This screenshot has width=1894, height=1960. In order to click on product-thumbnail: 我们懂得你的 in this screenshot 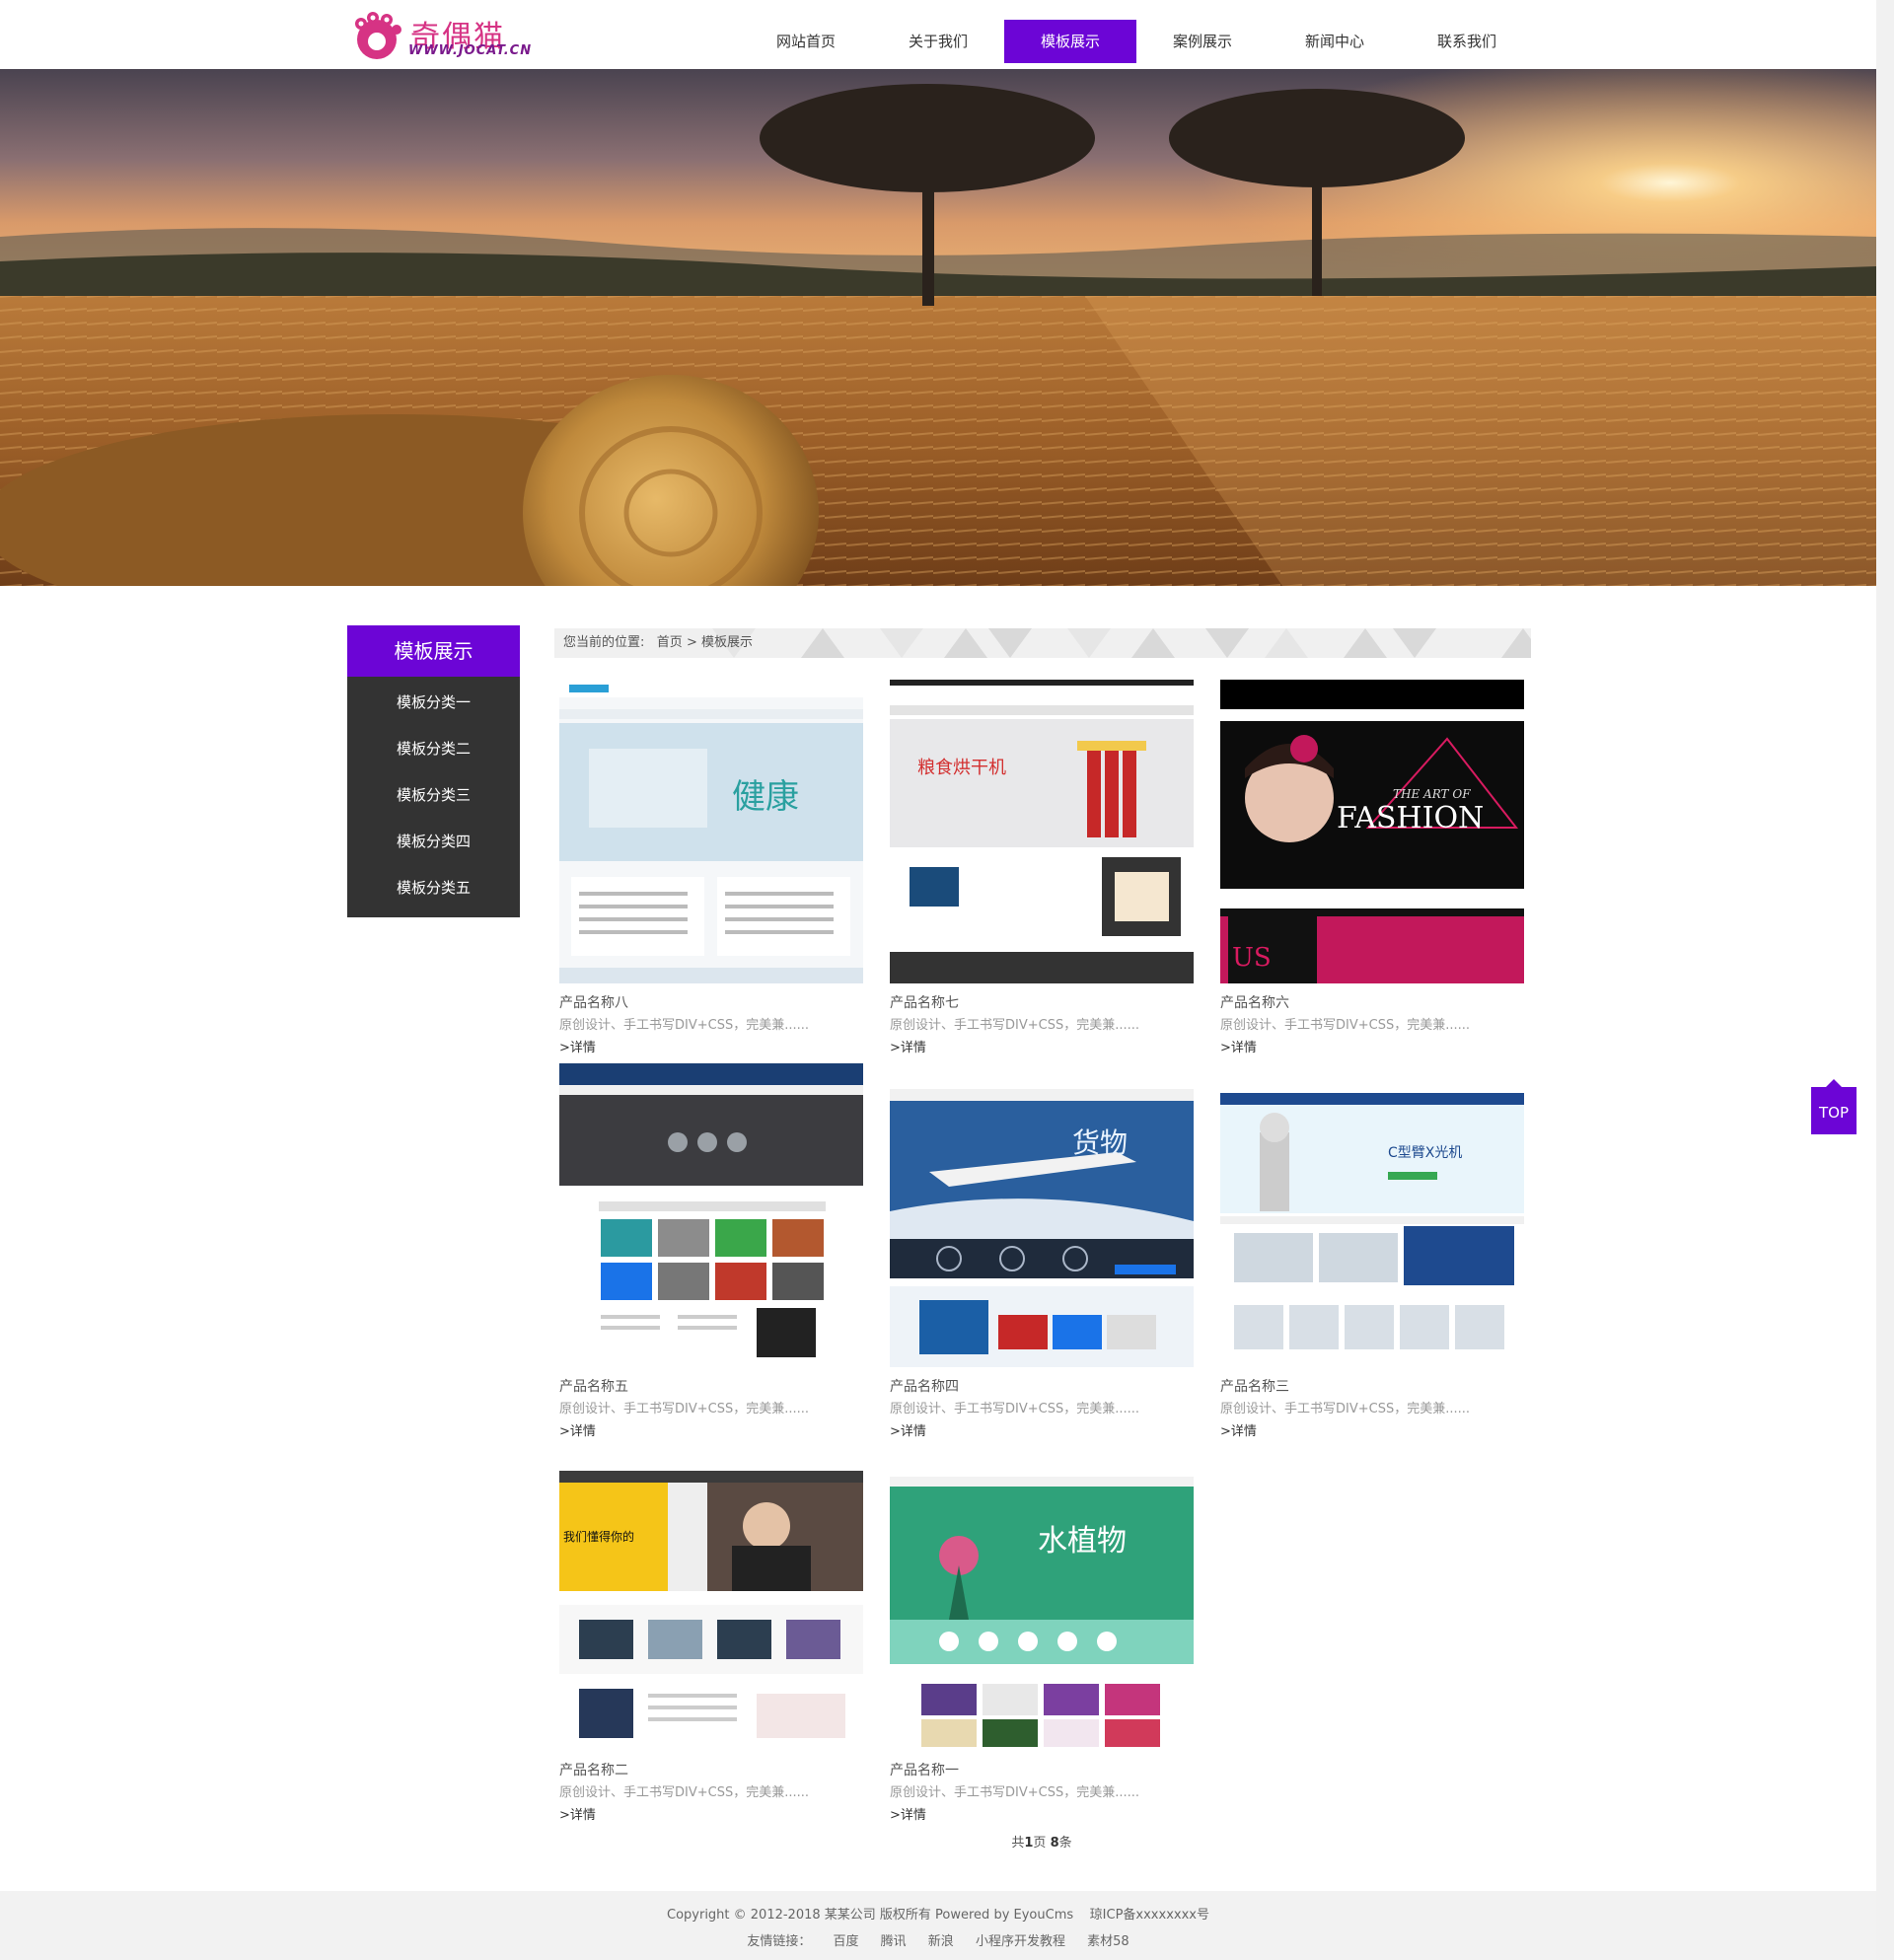, I will do `click(711, 1599)`.